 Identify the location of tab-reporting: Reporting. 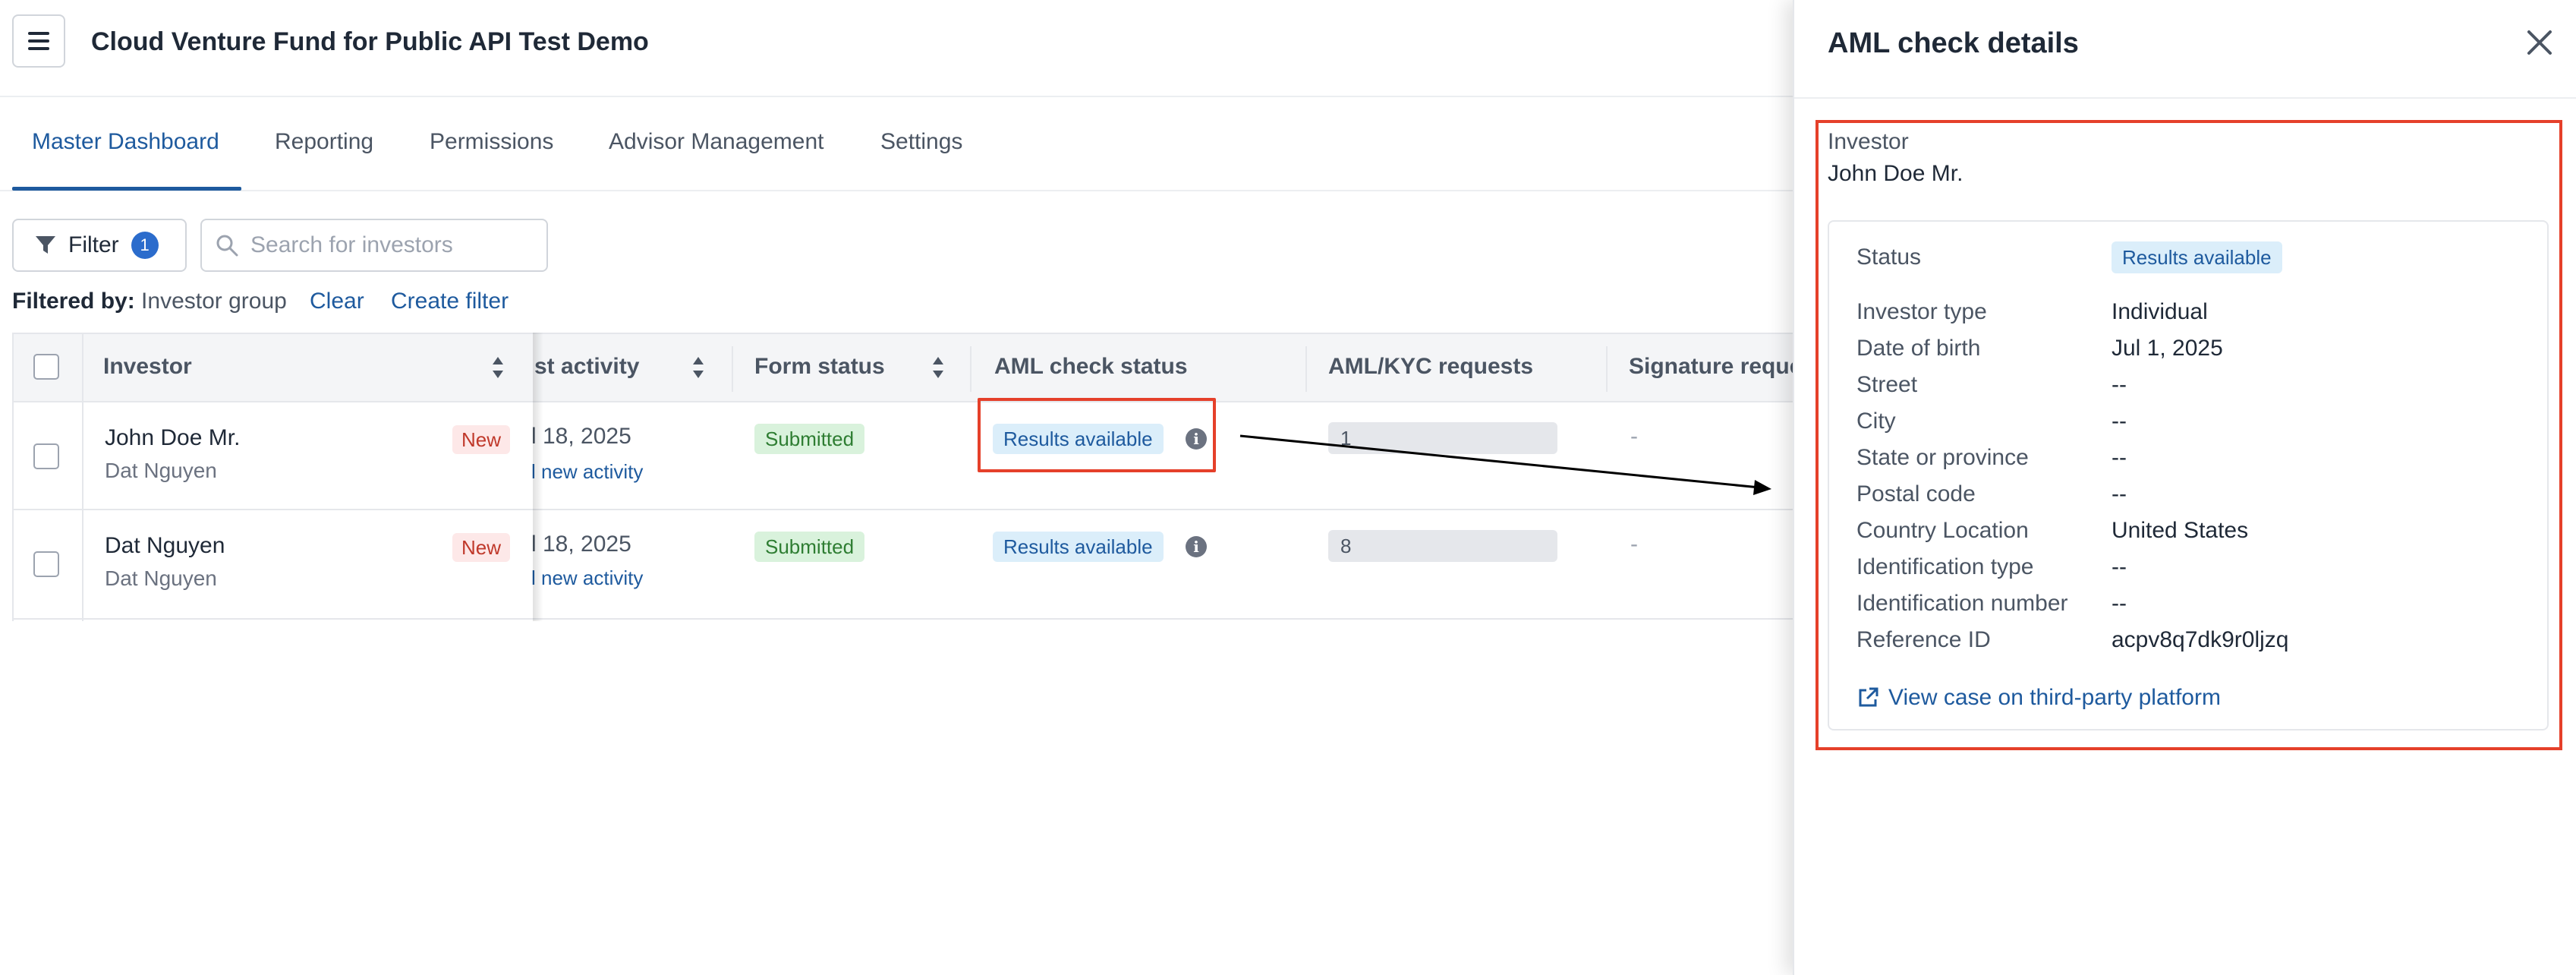
(324, 142).